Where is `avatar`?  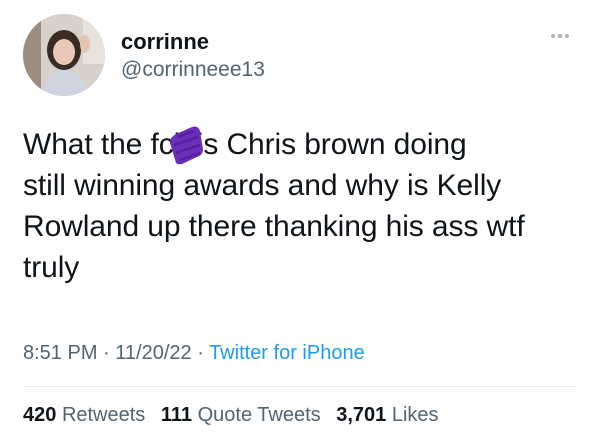 avatar is located at coordinates (64, 55).